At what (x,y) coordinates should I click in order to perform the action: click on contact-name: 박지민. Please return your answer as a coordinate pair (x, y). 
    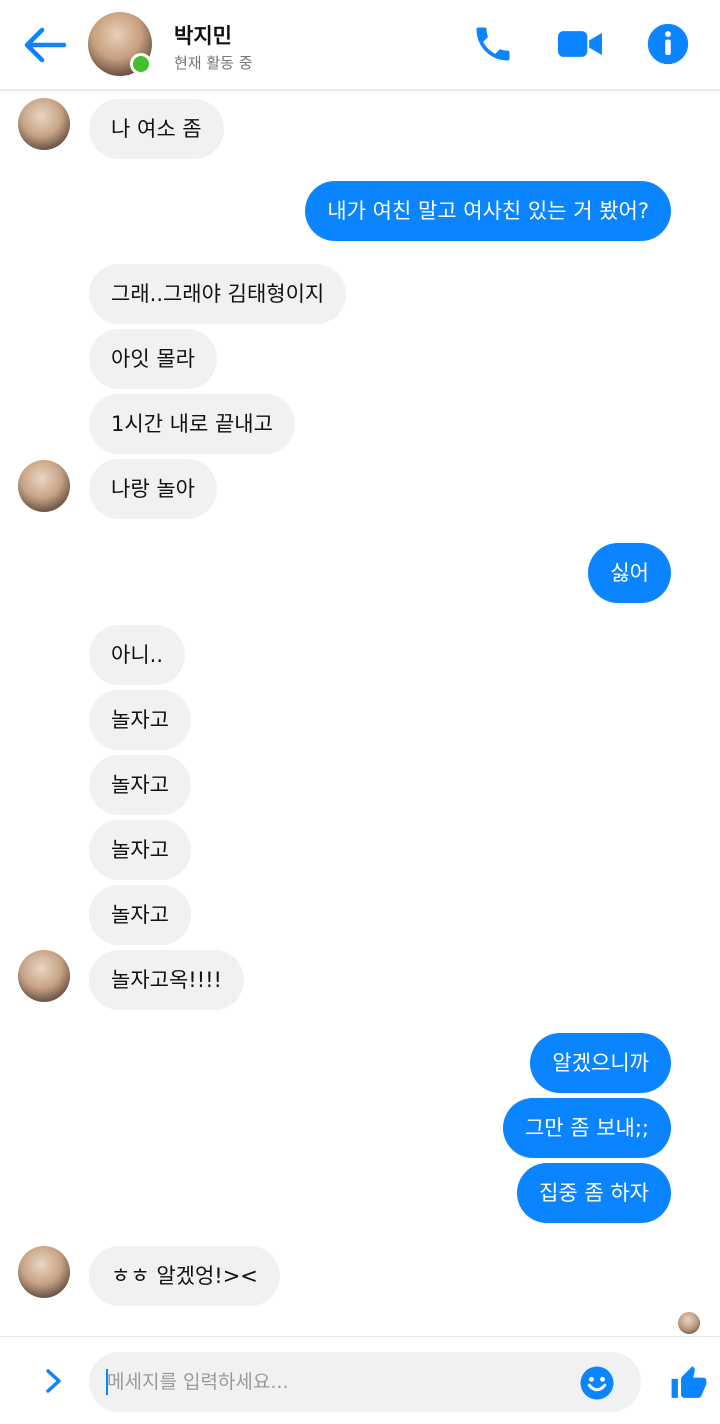
    Looking at the image, I should click on (203, 35).